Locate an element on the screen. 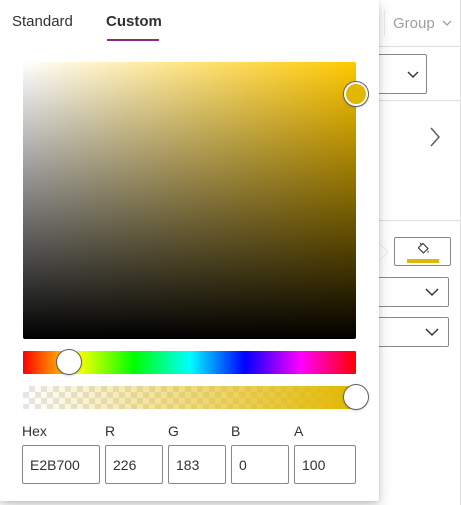 This screenshot has width=461, height=505. fill-color-swatch is located at coordinates (423, 261).